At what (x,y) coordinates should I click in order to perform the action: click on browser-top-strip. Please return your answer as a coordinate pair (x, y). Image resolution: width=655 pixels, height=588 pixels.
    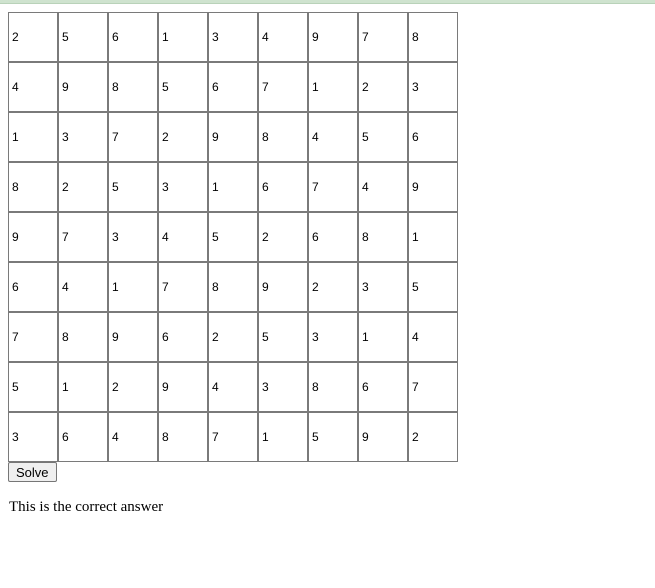
    Looking at the image, I should click on (327, 2).